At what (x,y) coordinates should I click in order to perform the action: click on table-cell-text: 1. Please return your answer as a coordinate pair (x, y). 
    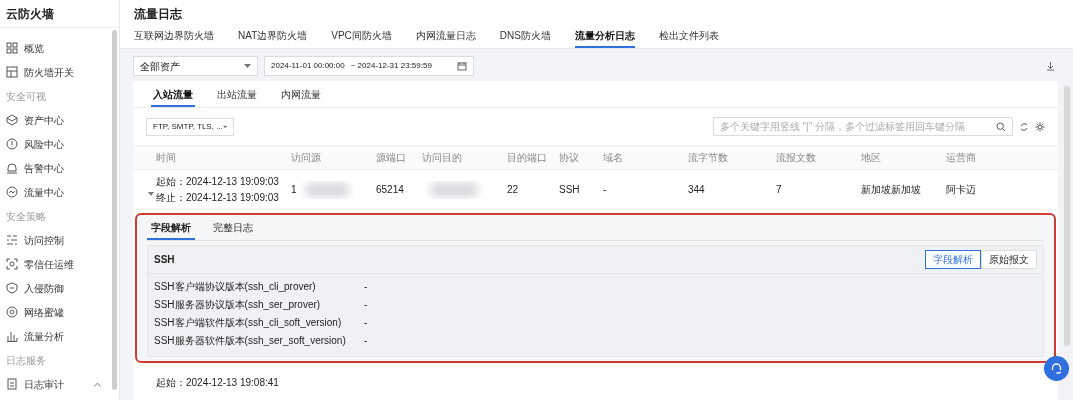
    Looking at the image, I should click on (294, 190).